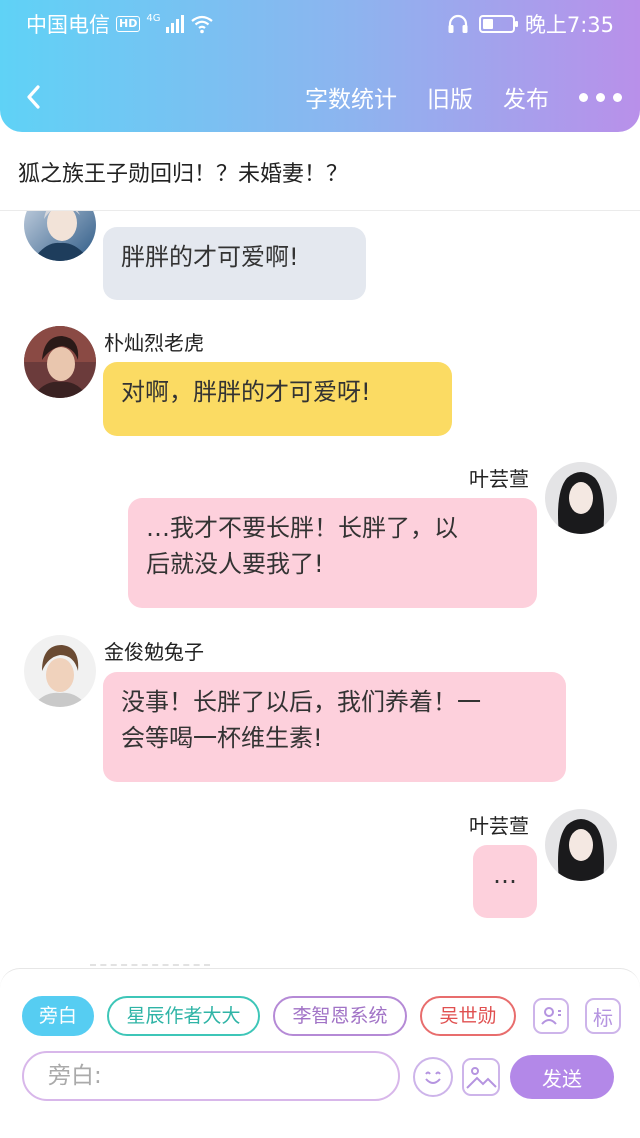 The width and height of the screenshot is (640, 1138). I want to click on message-text: 对啊，胖胖的才可爱呀!, so click(246, 392).